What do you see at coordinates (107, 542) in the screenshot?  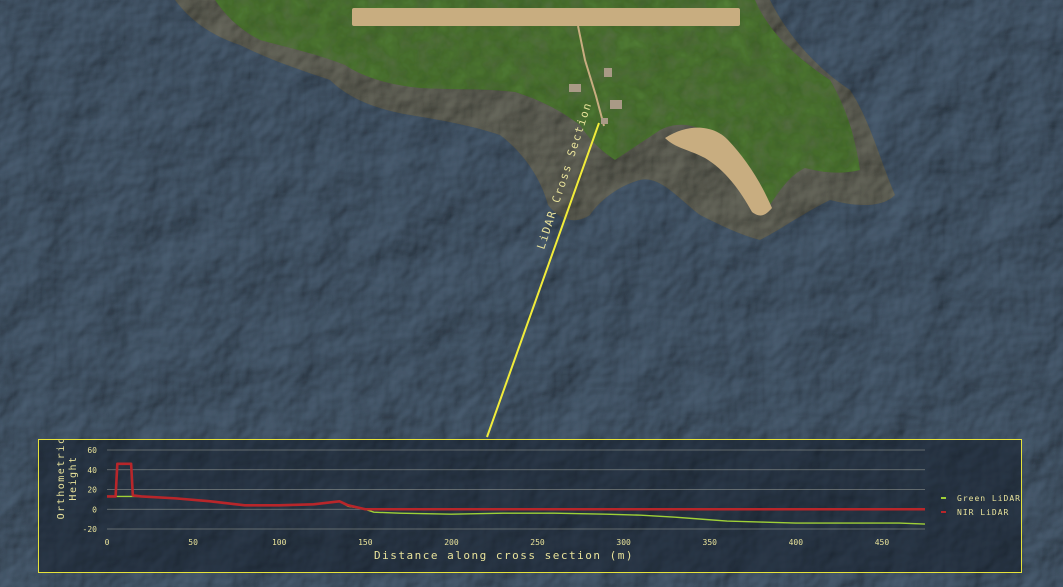 I see `x-tick-label: 0` at bounding box center [107, 542].